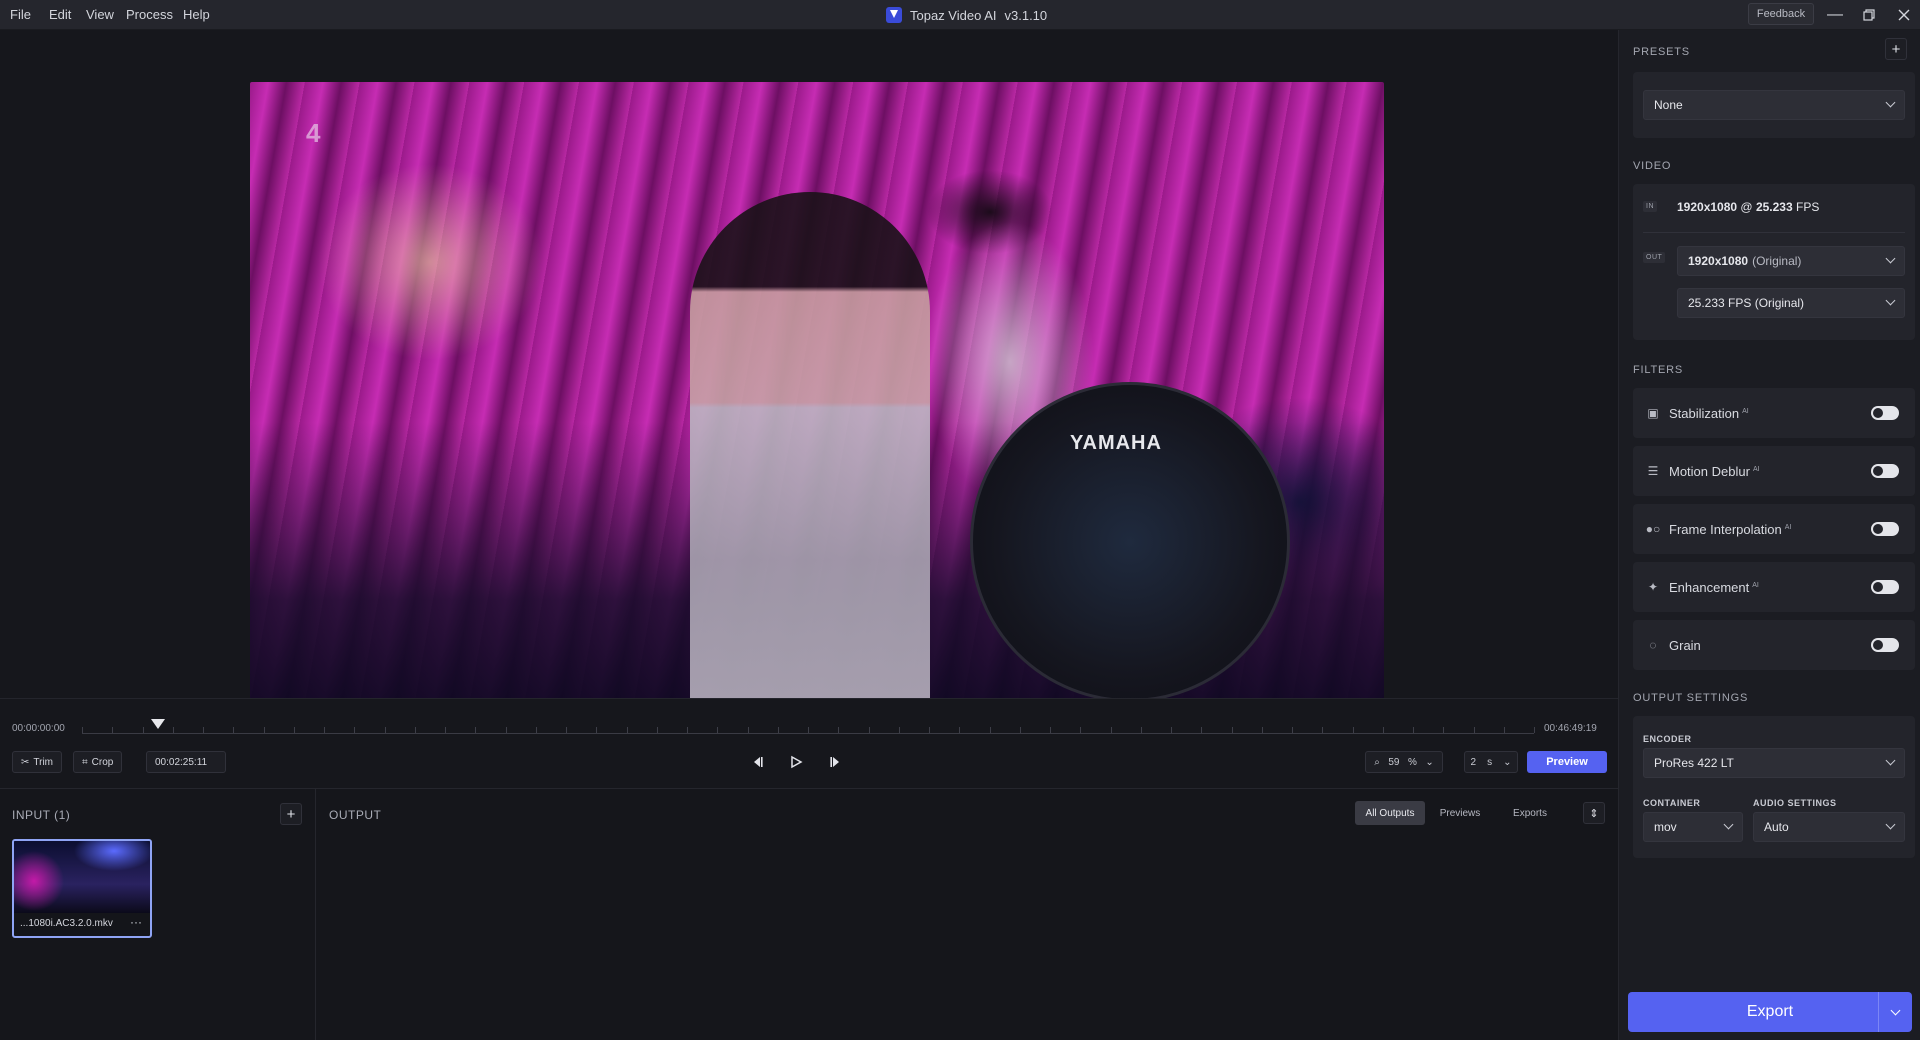 Image resolution: width=1920 pixels, height=1040 pixels. What do you see at coordinates (1653, 529) in the screenshot?
I see `frame-interpolation-icon: ●○` at bounding box center [1653, 529].